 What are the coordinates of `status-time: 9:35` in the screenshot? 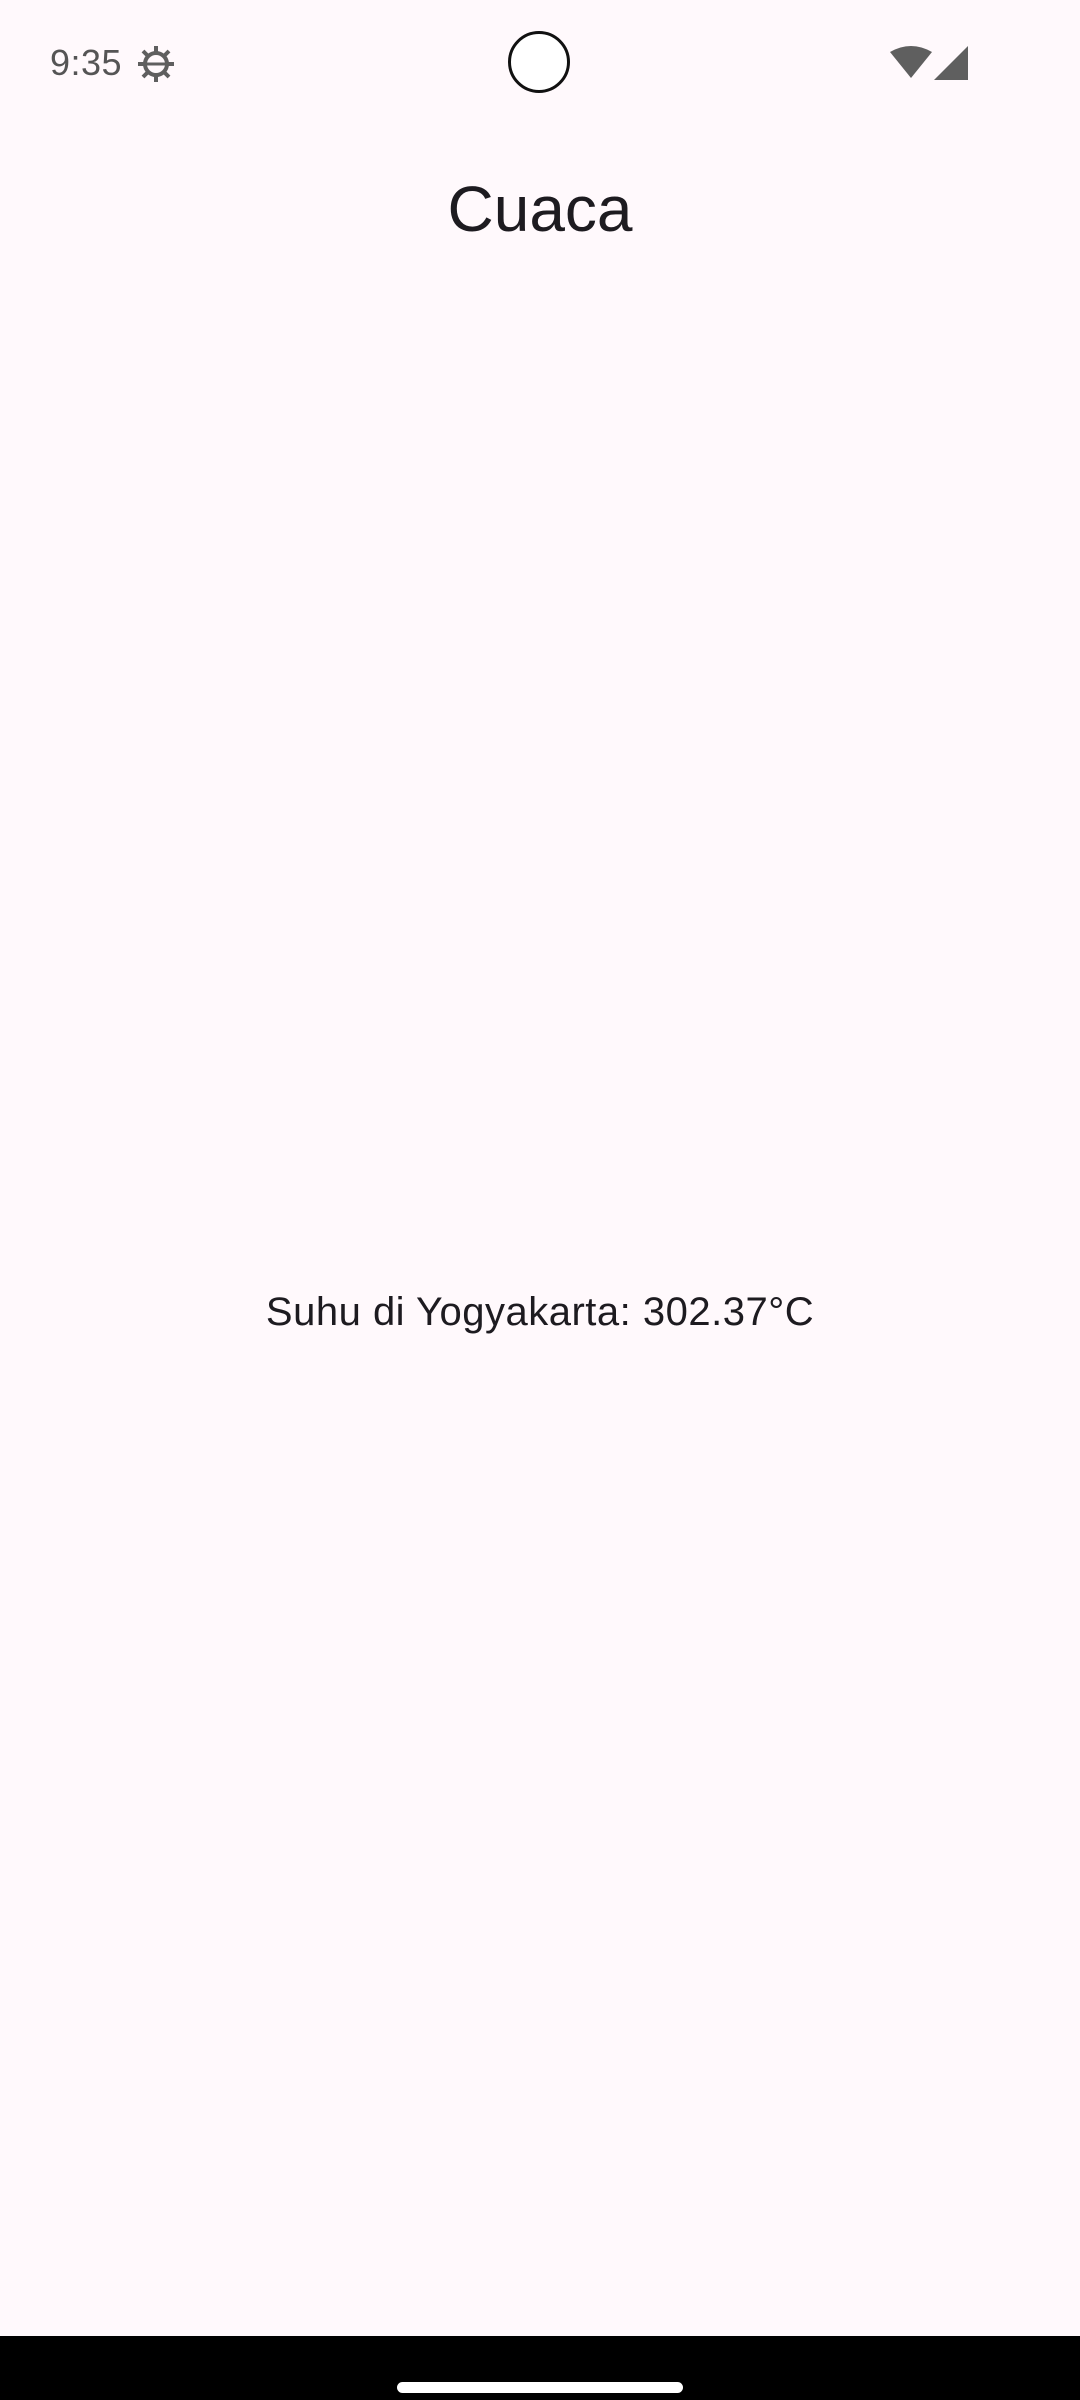 It's located at (86, 62).